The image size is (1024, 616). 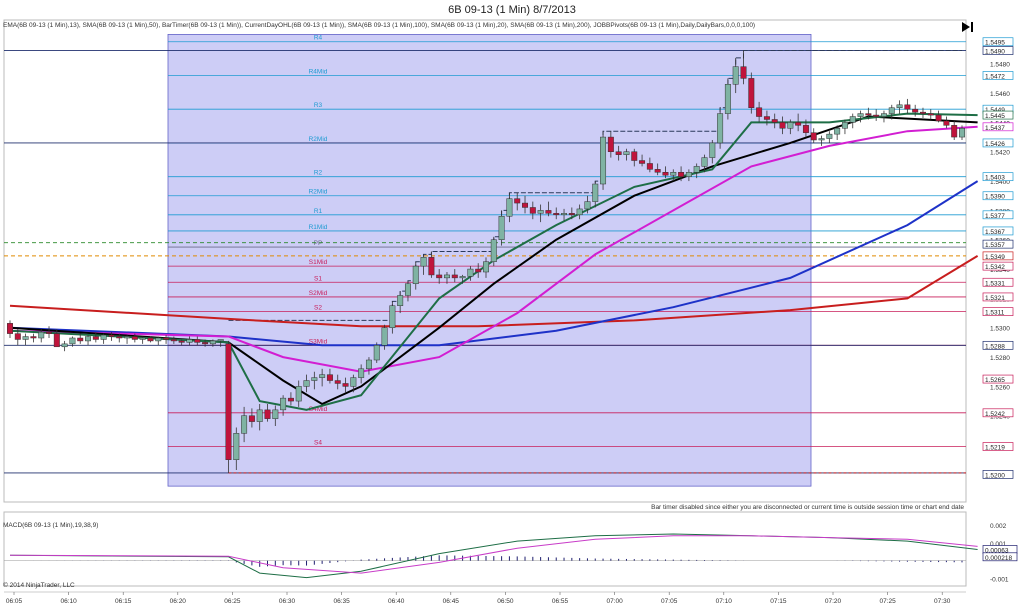 What do you see at coordinates (1000, 153) in the screenshot?
I see `price-tick-label: 1.5420` at bounding box center [1000, 153].